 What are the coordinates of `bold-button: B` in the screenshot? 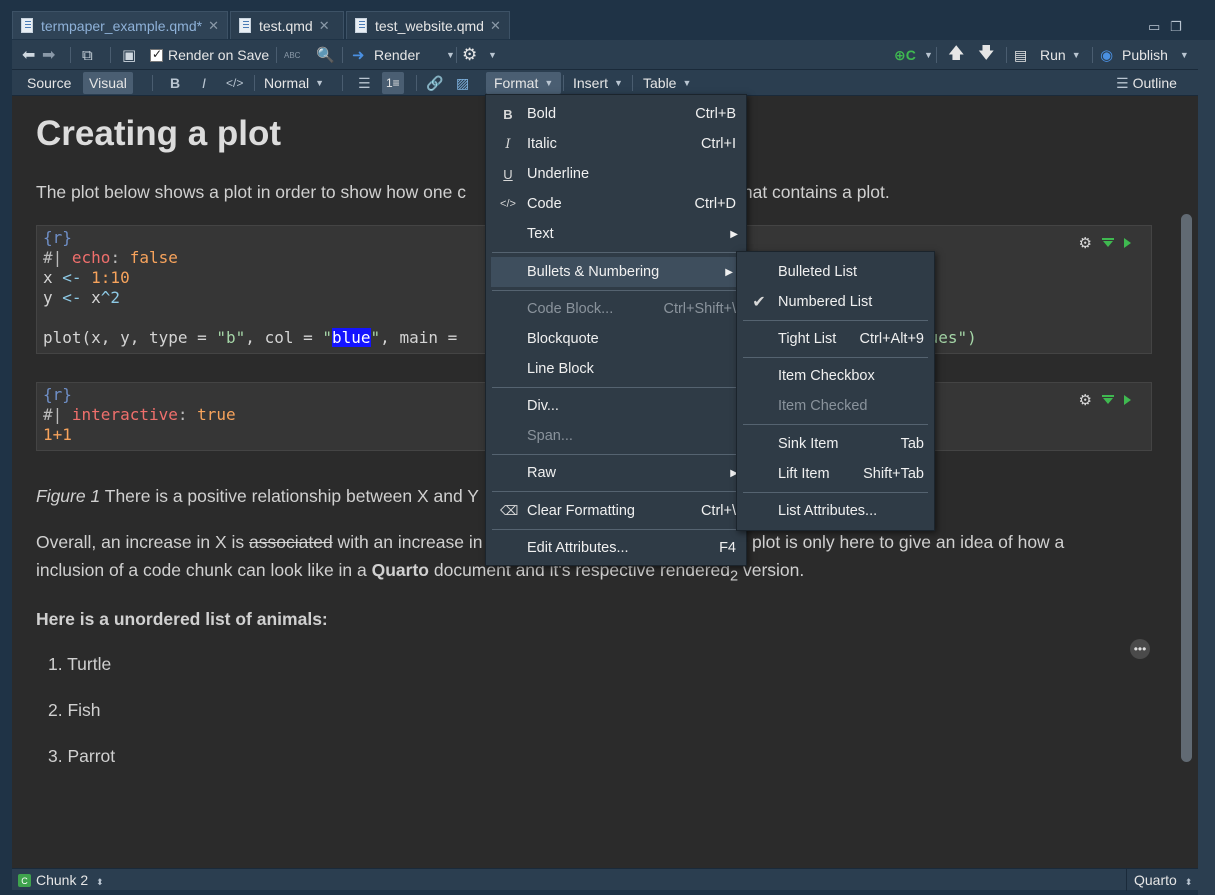 It's located at (175, 83).